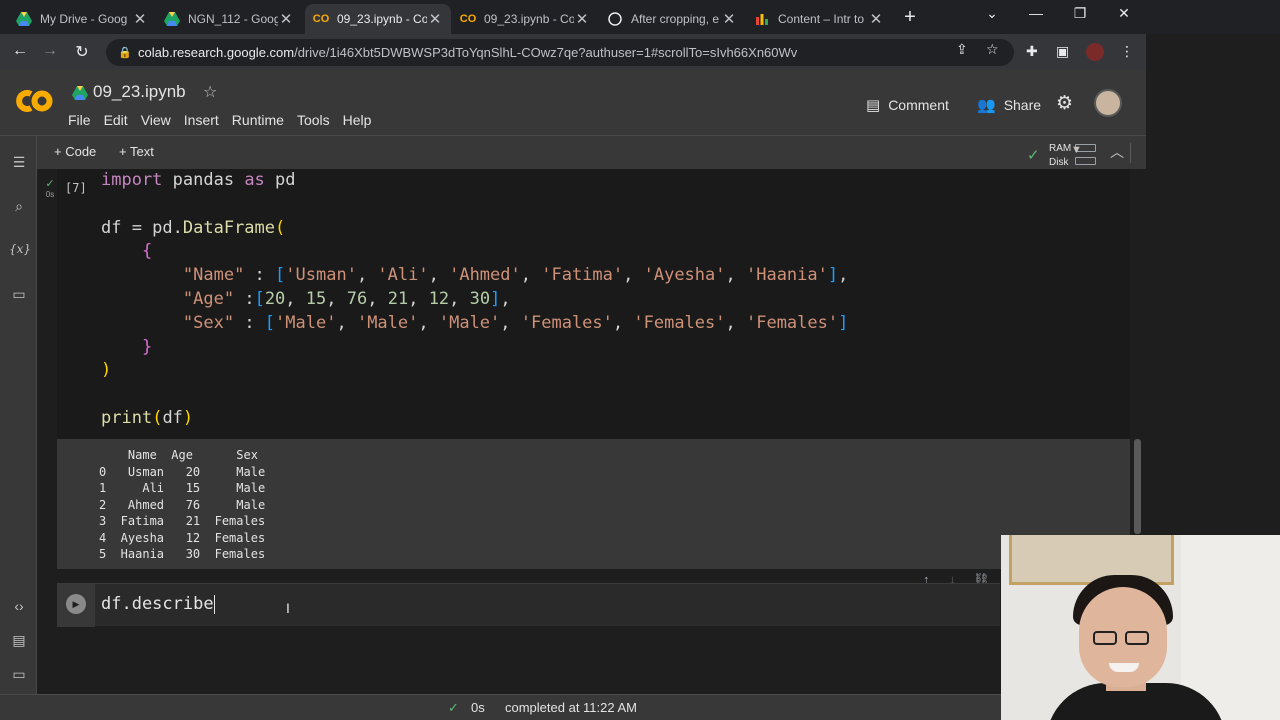 This screenshot has height=720, width=1280. What do you see at coordinates (1124, 13) in the screenshot?
I see `close-window-icon: ✕` at bounding box center [1124, 13].